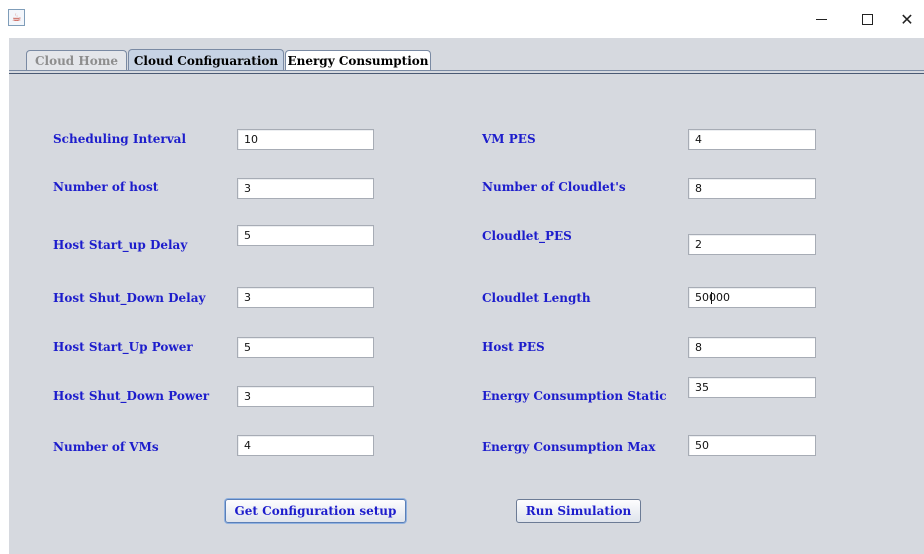  What do you see at coordinates (120, 245) in the screenshot?
I see `host-startup-delay-label: Host Start_up Delay` at bounding box center [120, 245].